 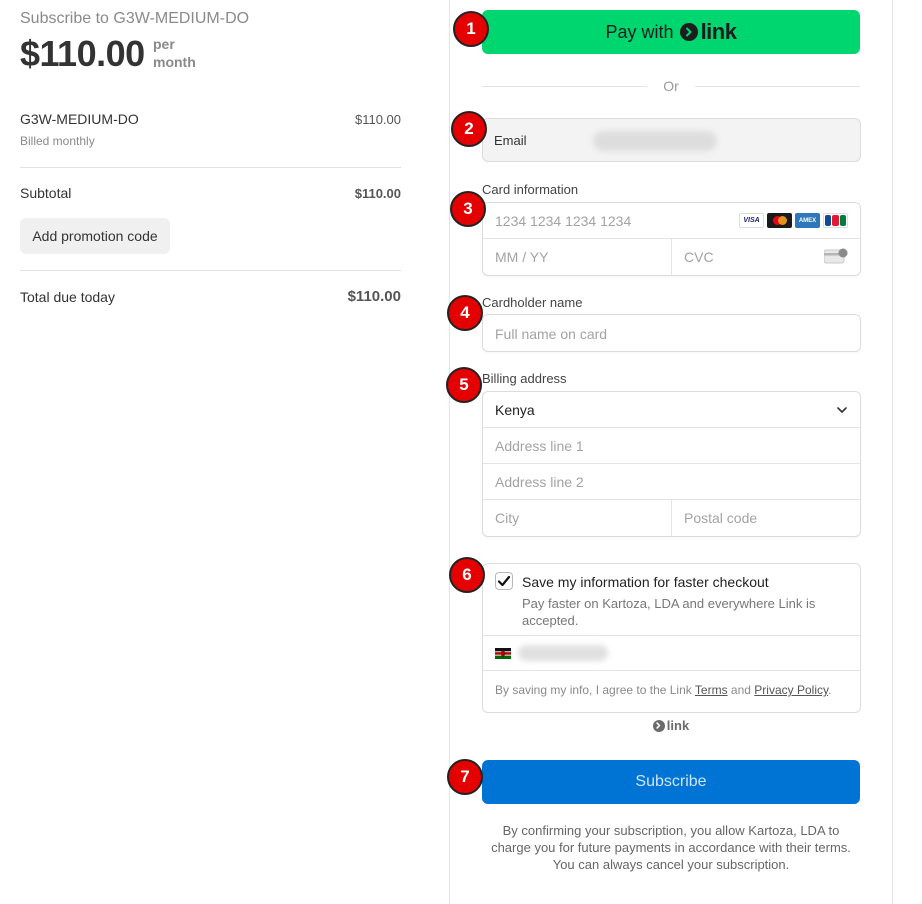 I want to click on terms-link: Terms, so click(x=711, y=690).